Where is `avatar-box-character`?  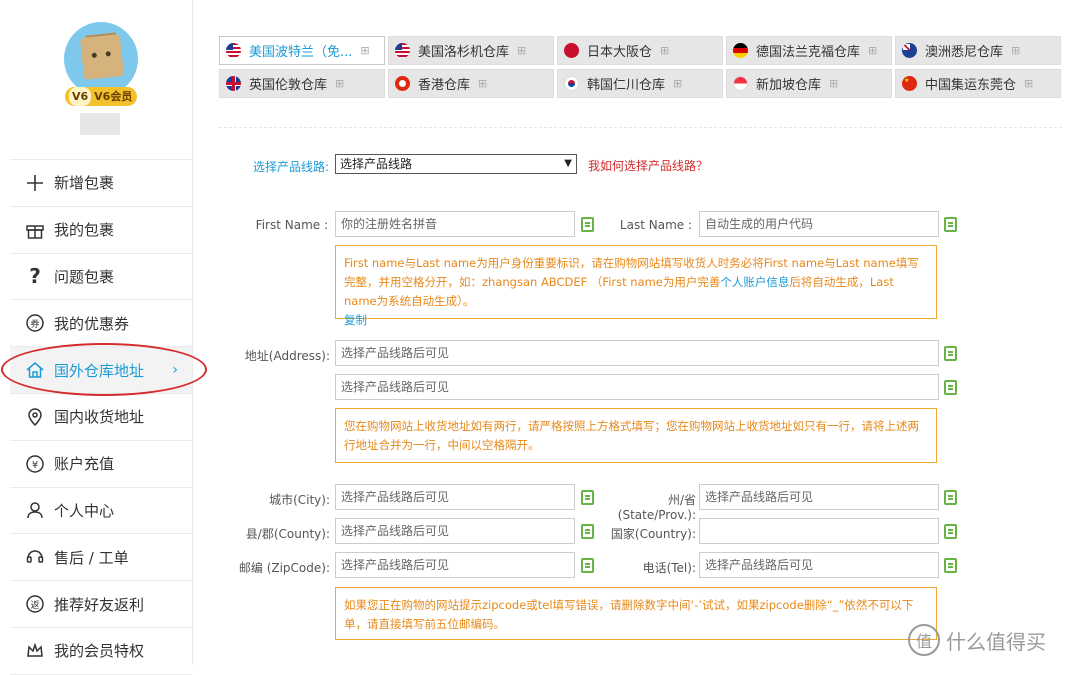 avatar-box-character is located at coordinates (102, 57).